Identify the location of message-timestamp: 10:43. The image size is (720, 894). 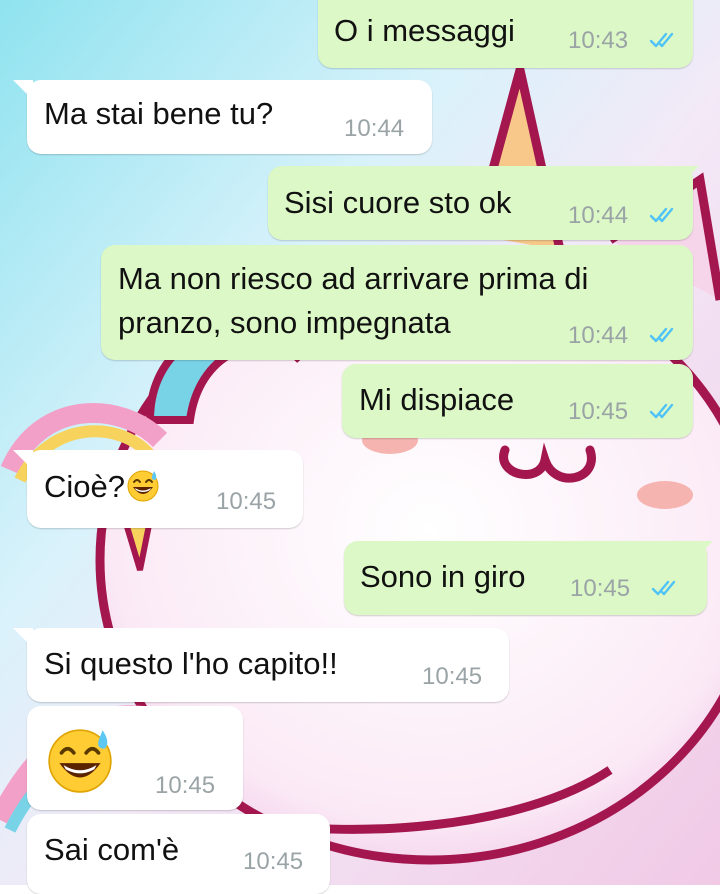
(598, 40).